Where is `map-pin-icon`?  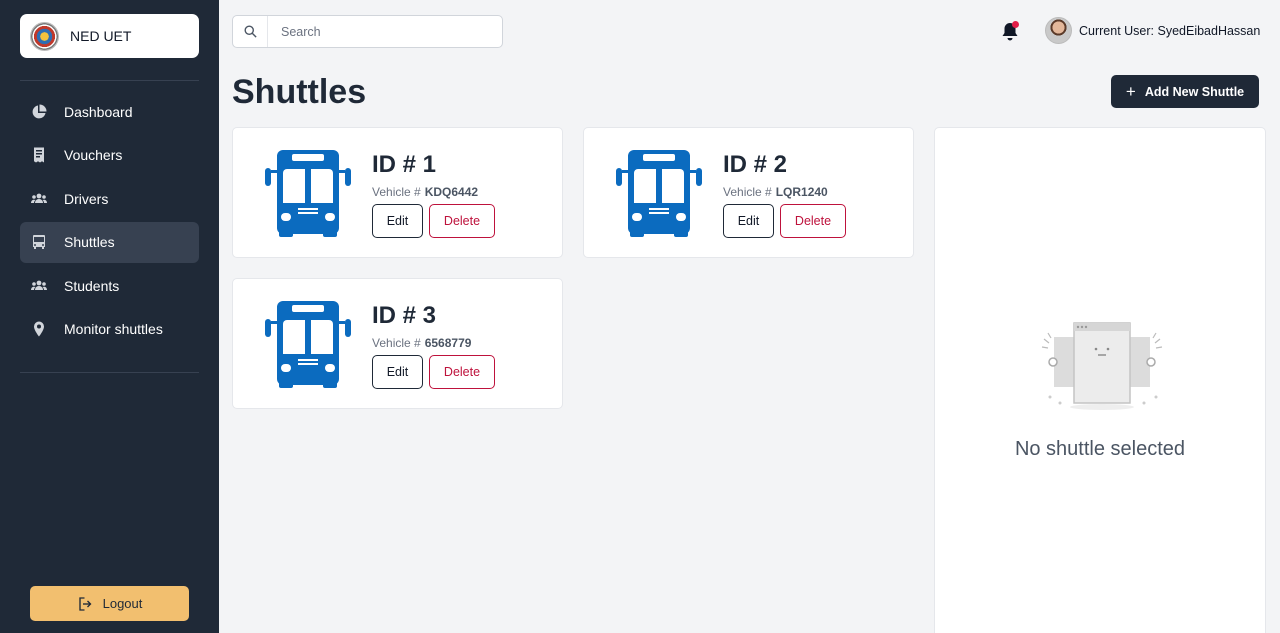 map-pin-icon is located at coordinates (39, 329).